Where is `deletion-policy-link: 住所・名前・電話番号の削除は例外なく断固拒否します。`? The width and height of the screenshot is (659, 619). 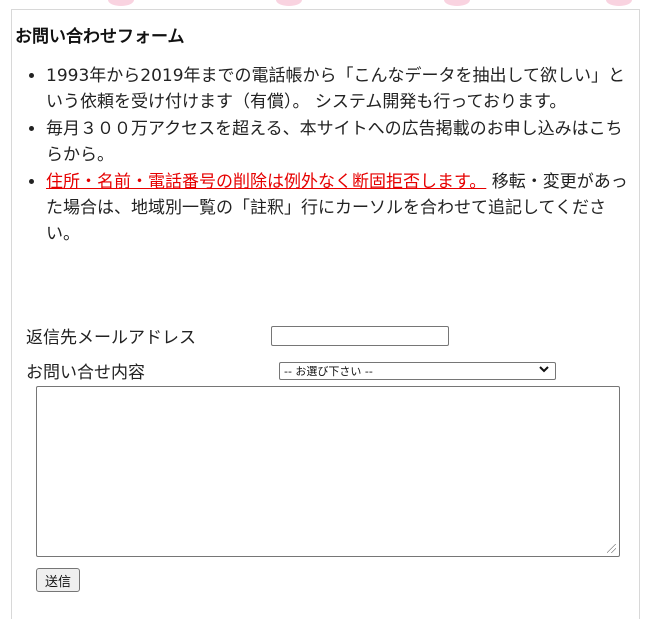 deletion-policy-link: 住所・名前・電話番号の削除は例外なく断固拒否します。 is located at coordinates (266, 182).